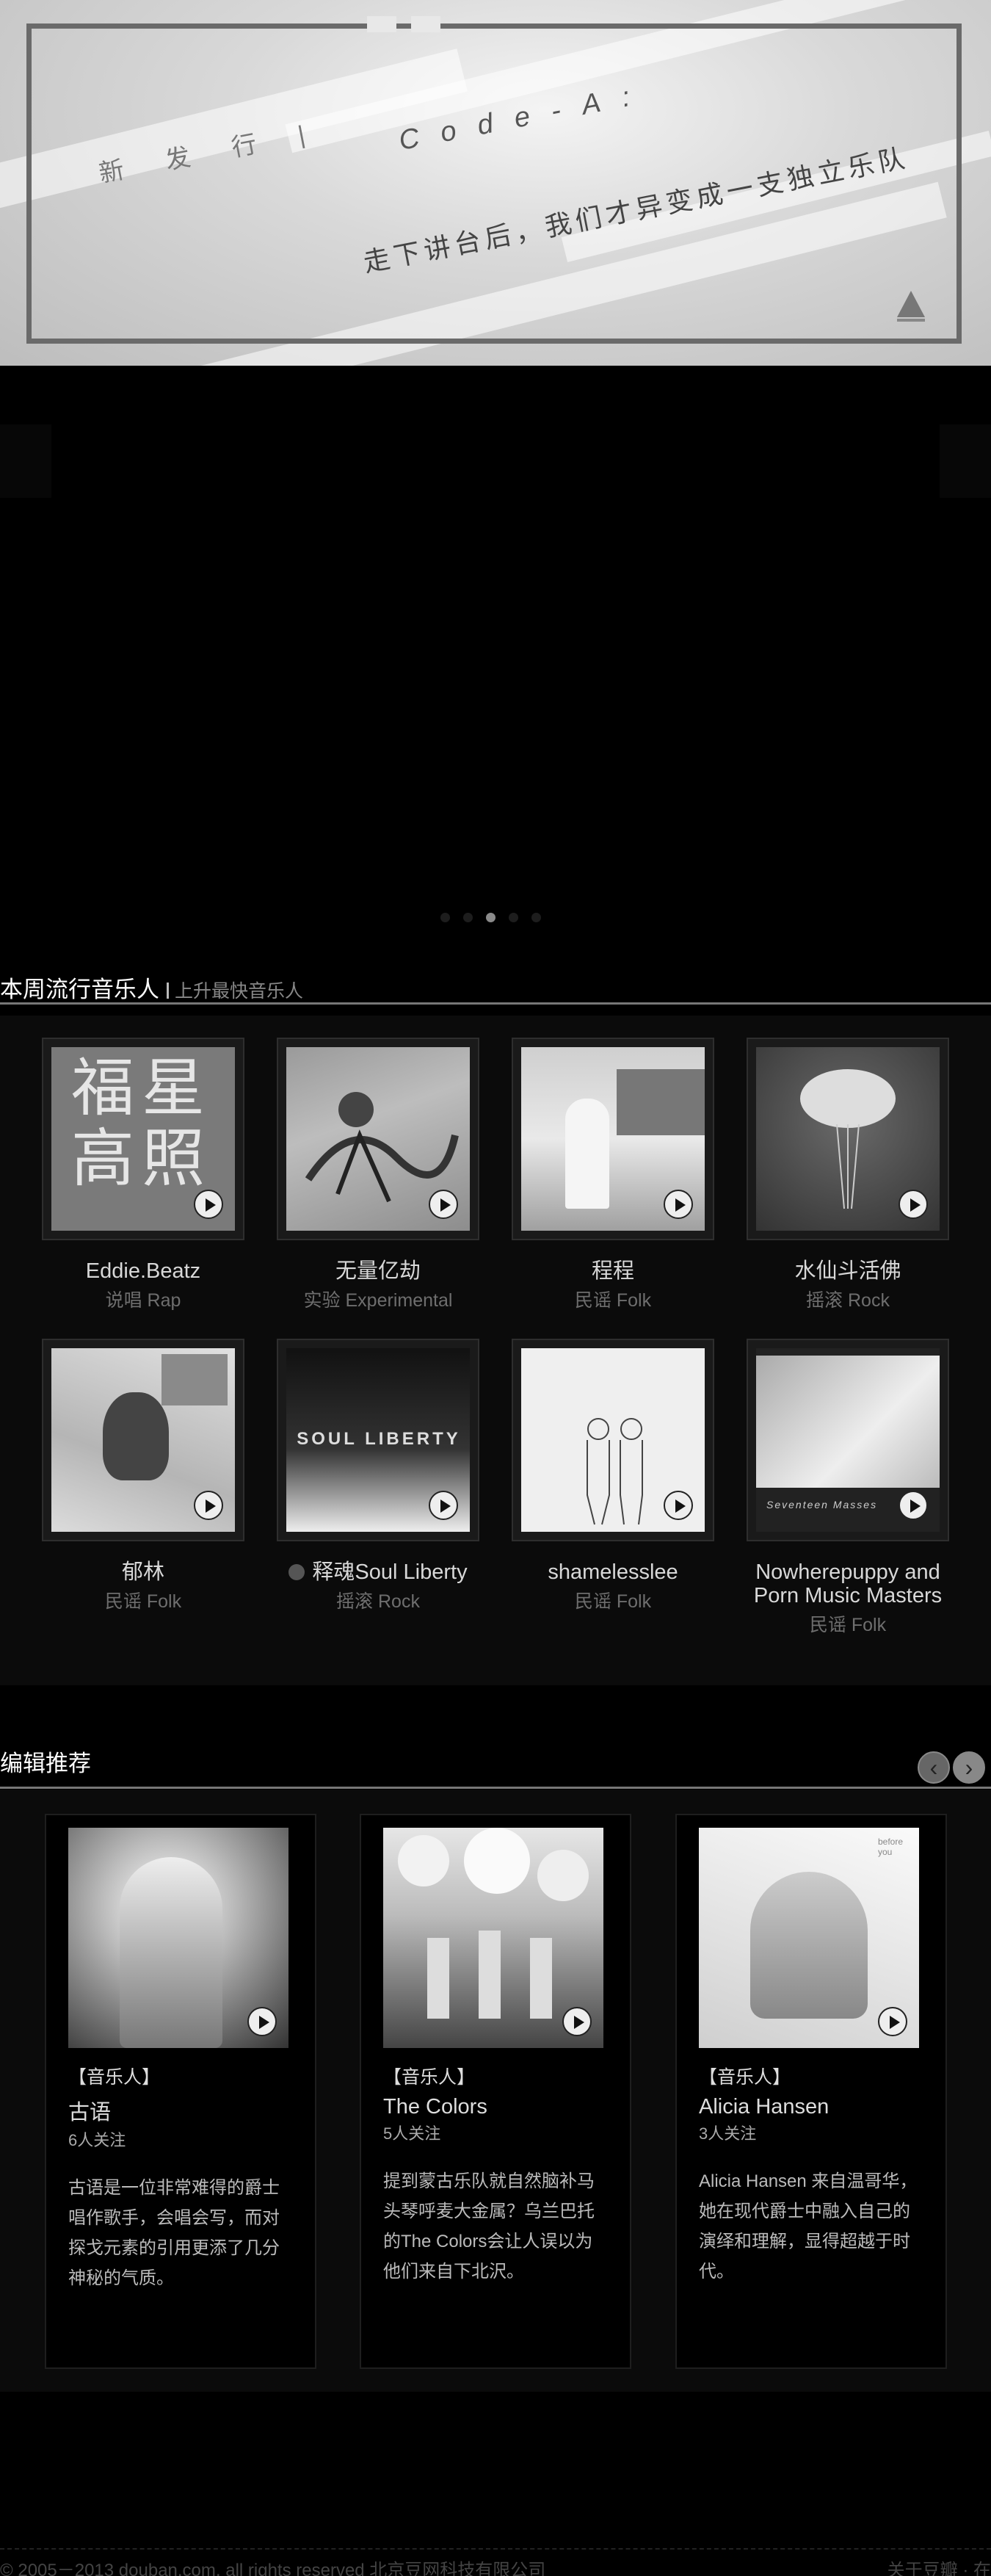 The width and height of the screenshot is (991, 2576). Describe the element at coordinates (143, 1271) in the screenshot. I see `artist-name: Eddie.Beatz` at that location.